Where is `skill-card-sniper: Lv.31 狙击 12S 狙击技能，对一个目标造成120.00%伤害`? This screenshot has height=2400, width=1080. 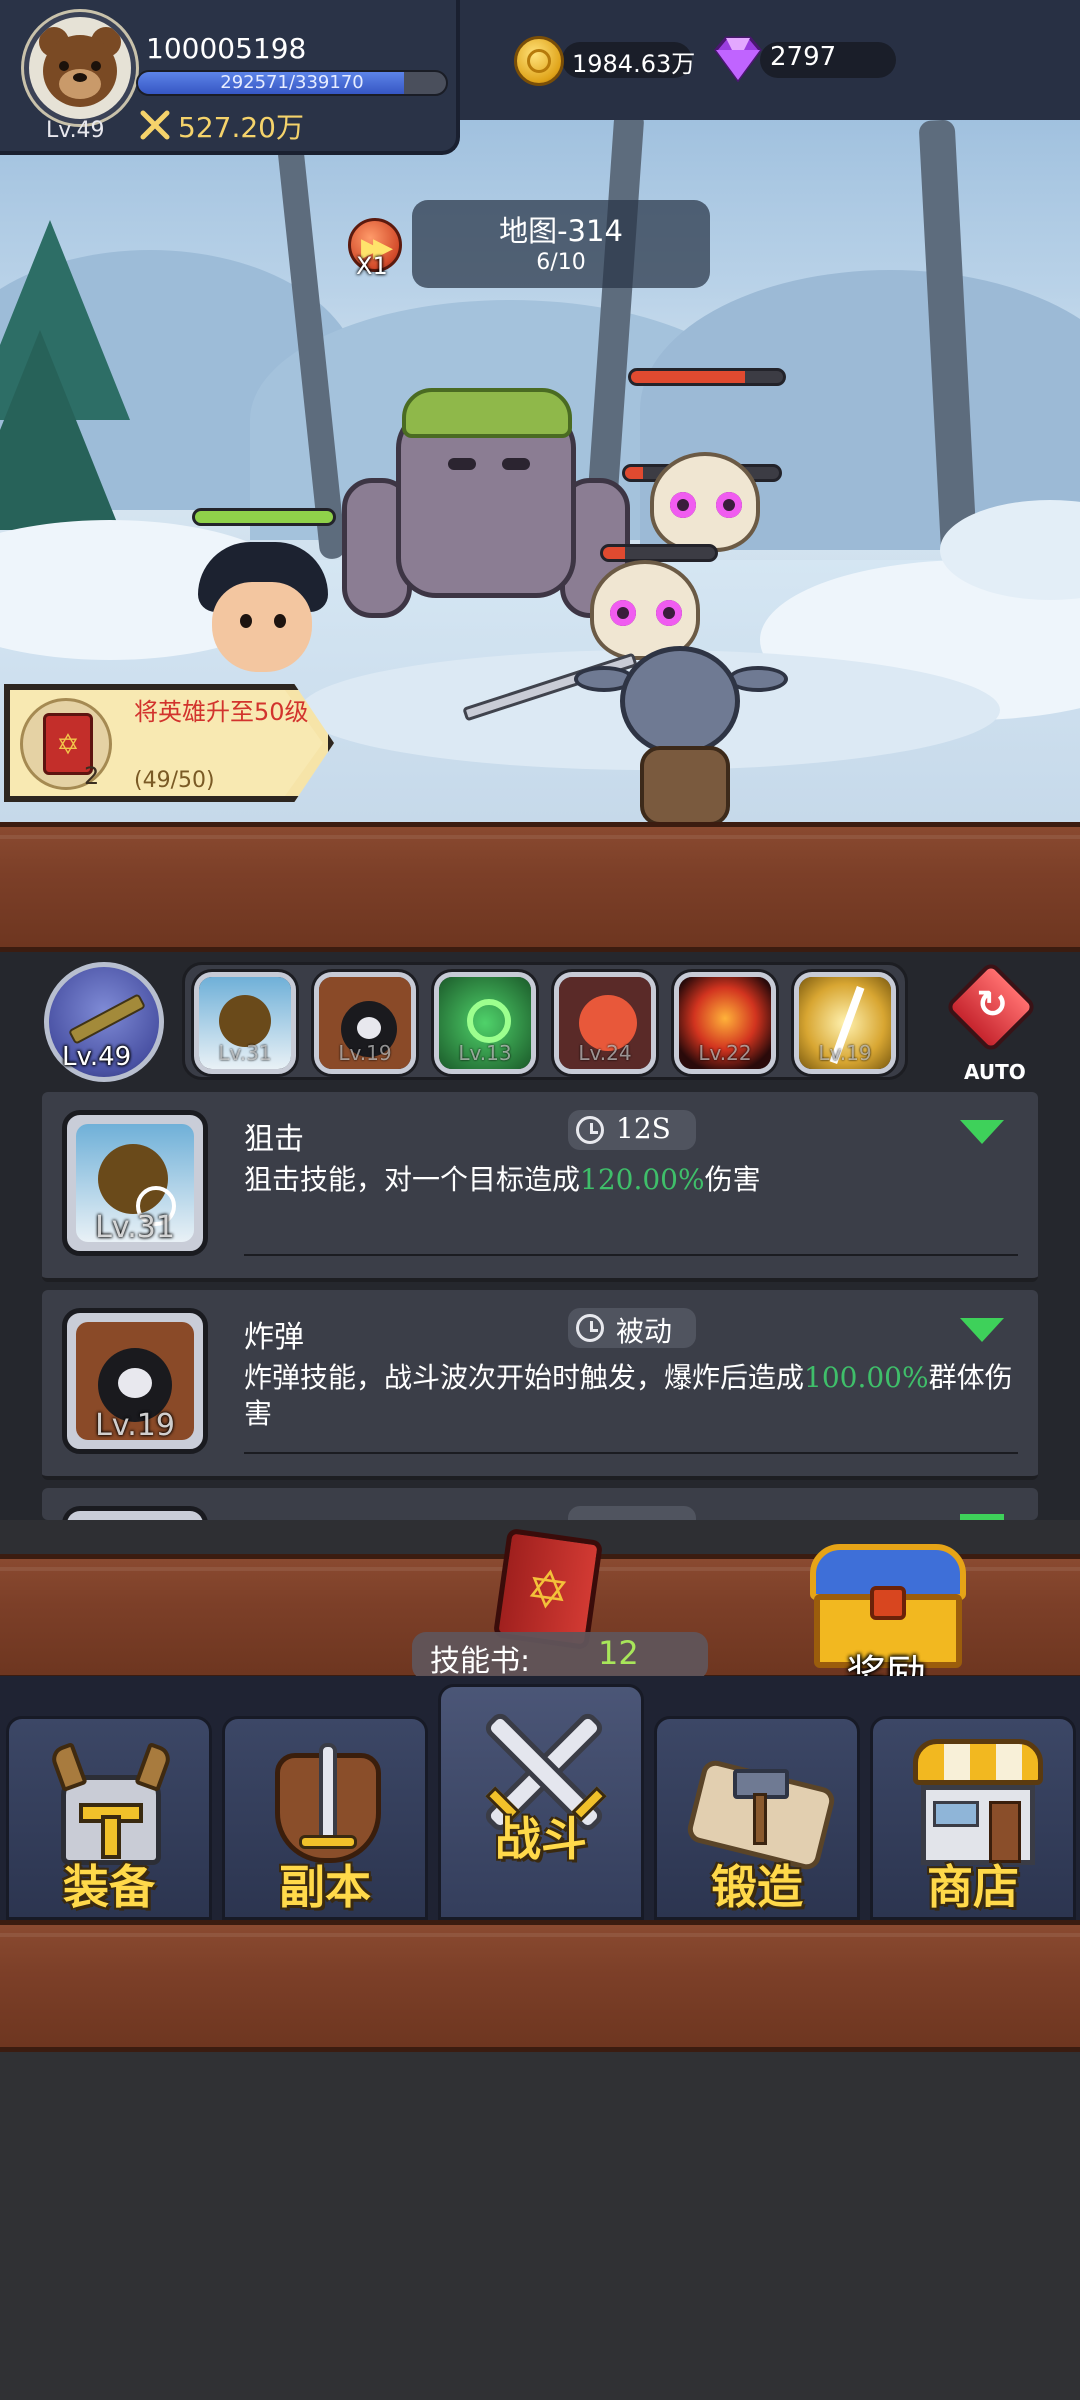
skill-card-sniper: Lv.31 狙击 12S 狙击技能，对一个目标造成120.00%伤害 is located at coordinates (540, 1187).